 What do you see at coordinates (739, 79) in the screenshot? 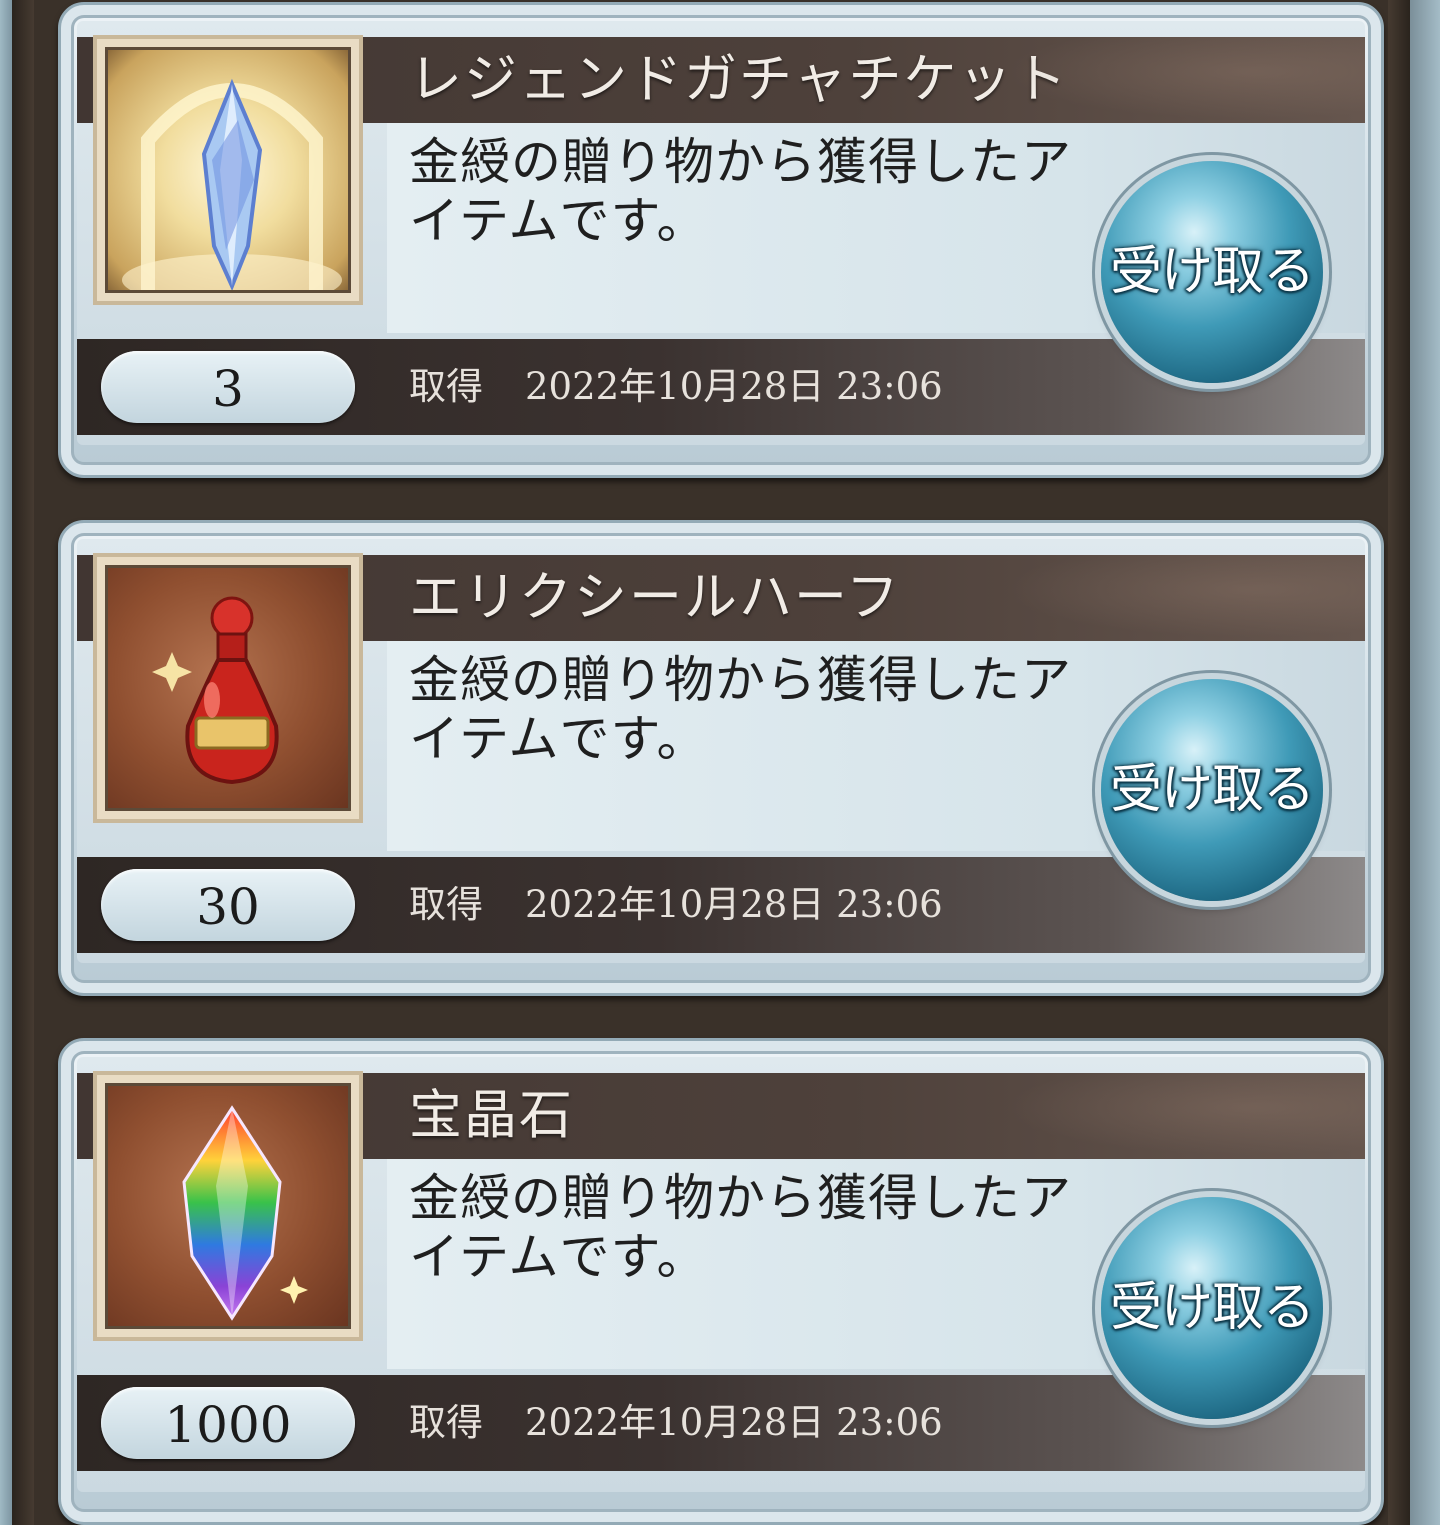
I see `item-name: レジェンドガチャチケット` at bounding box center [739, 79].